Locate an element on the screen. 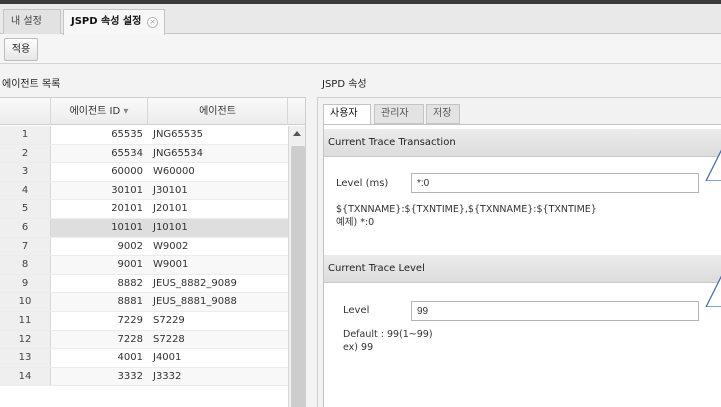 The width and height of the screenshot is (721, 407). trace-transaction-level-input is located at coordinates (555, 183).